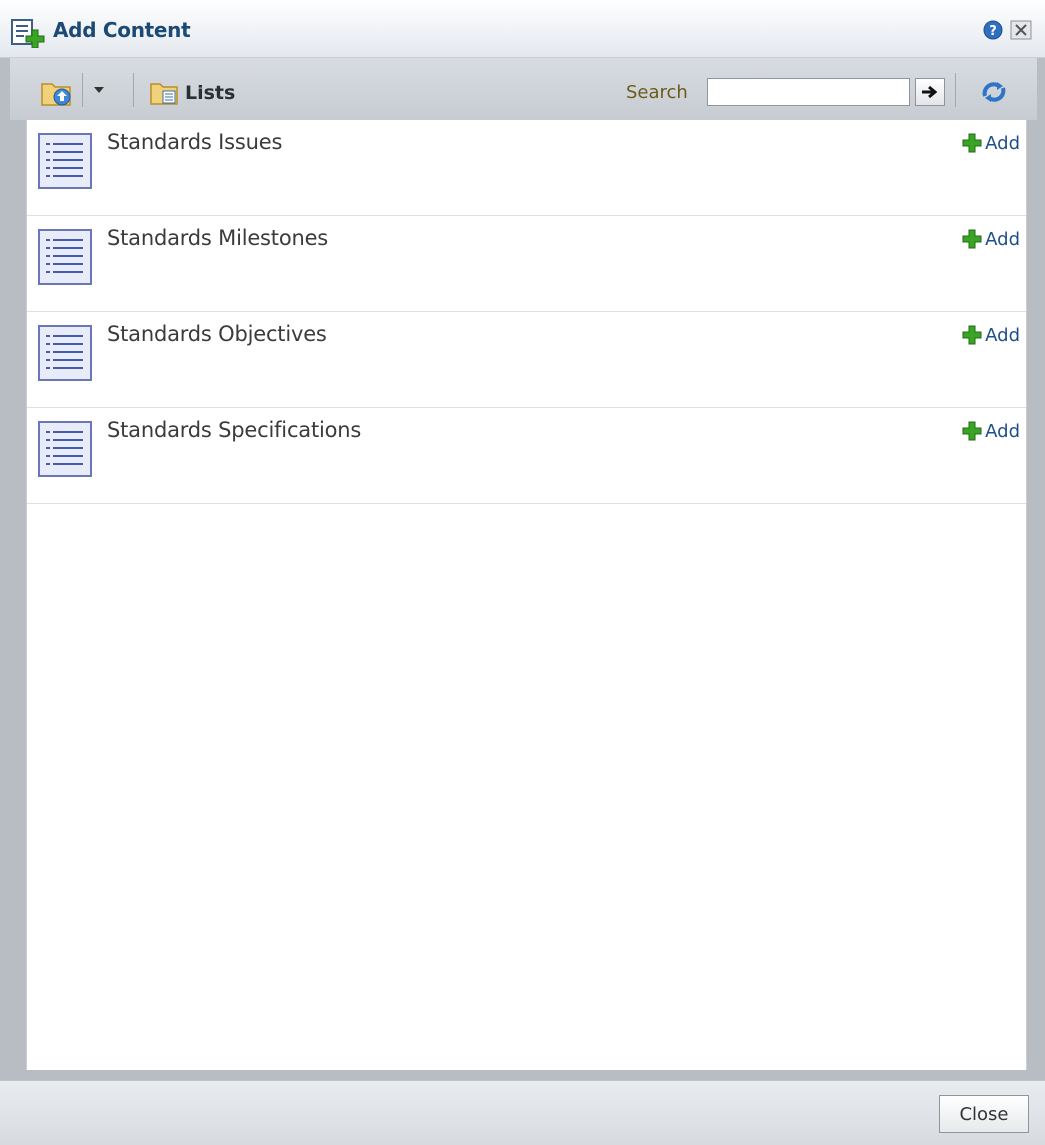  What do you see at coordinates (526, 456) in the screenshot?
I see `list-item: Standards Specifications Add` at bounding box center [526, 456].